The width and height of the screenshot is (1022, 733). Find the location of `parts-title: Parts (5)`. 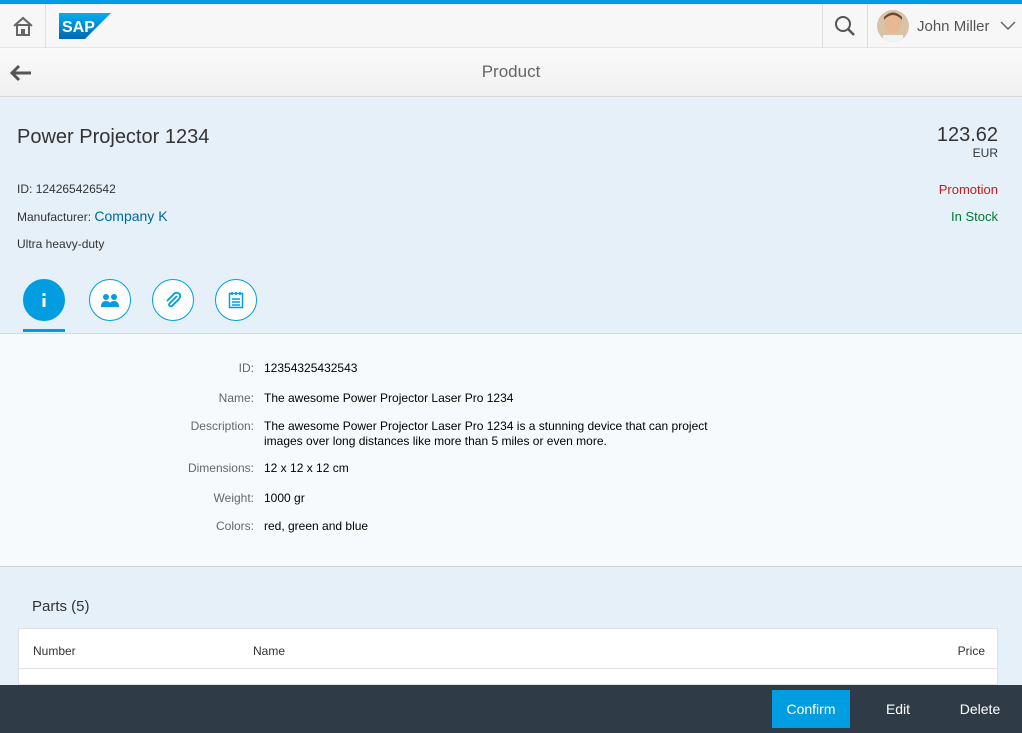

parts-title: Parts (5) is located at coordinates (61, 606).